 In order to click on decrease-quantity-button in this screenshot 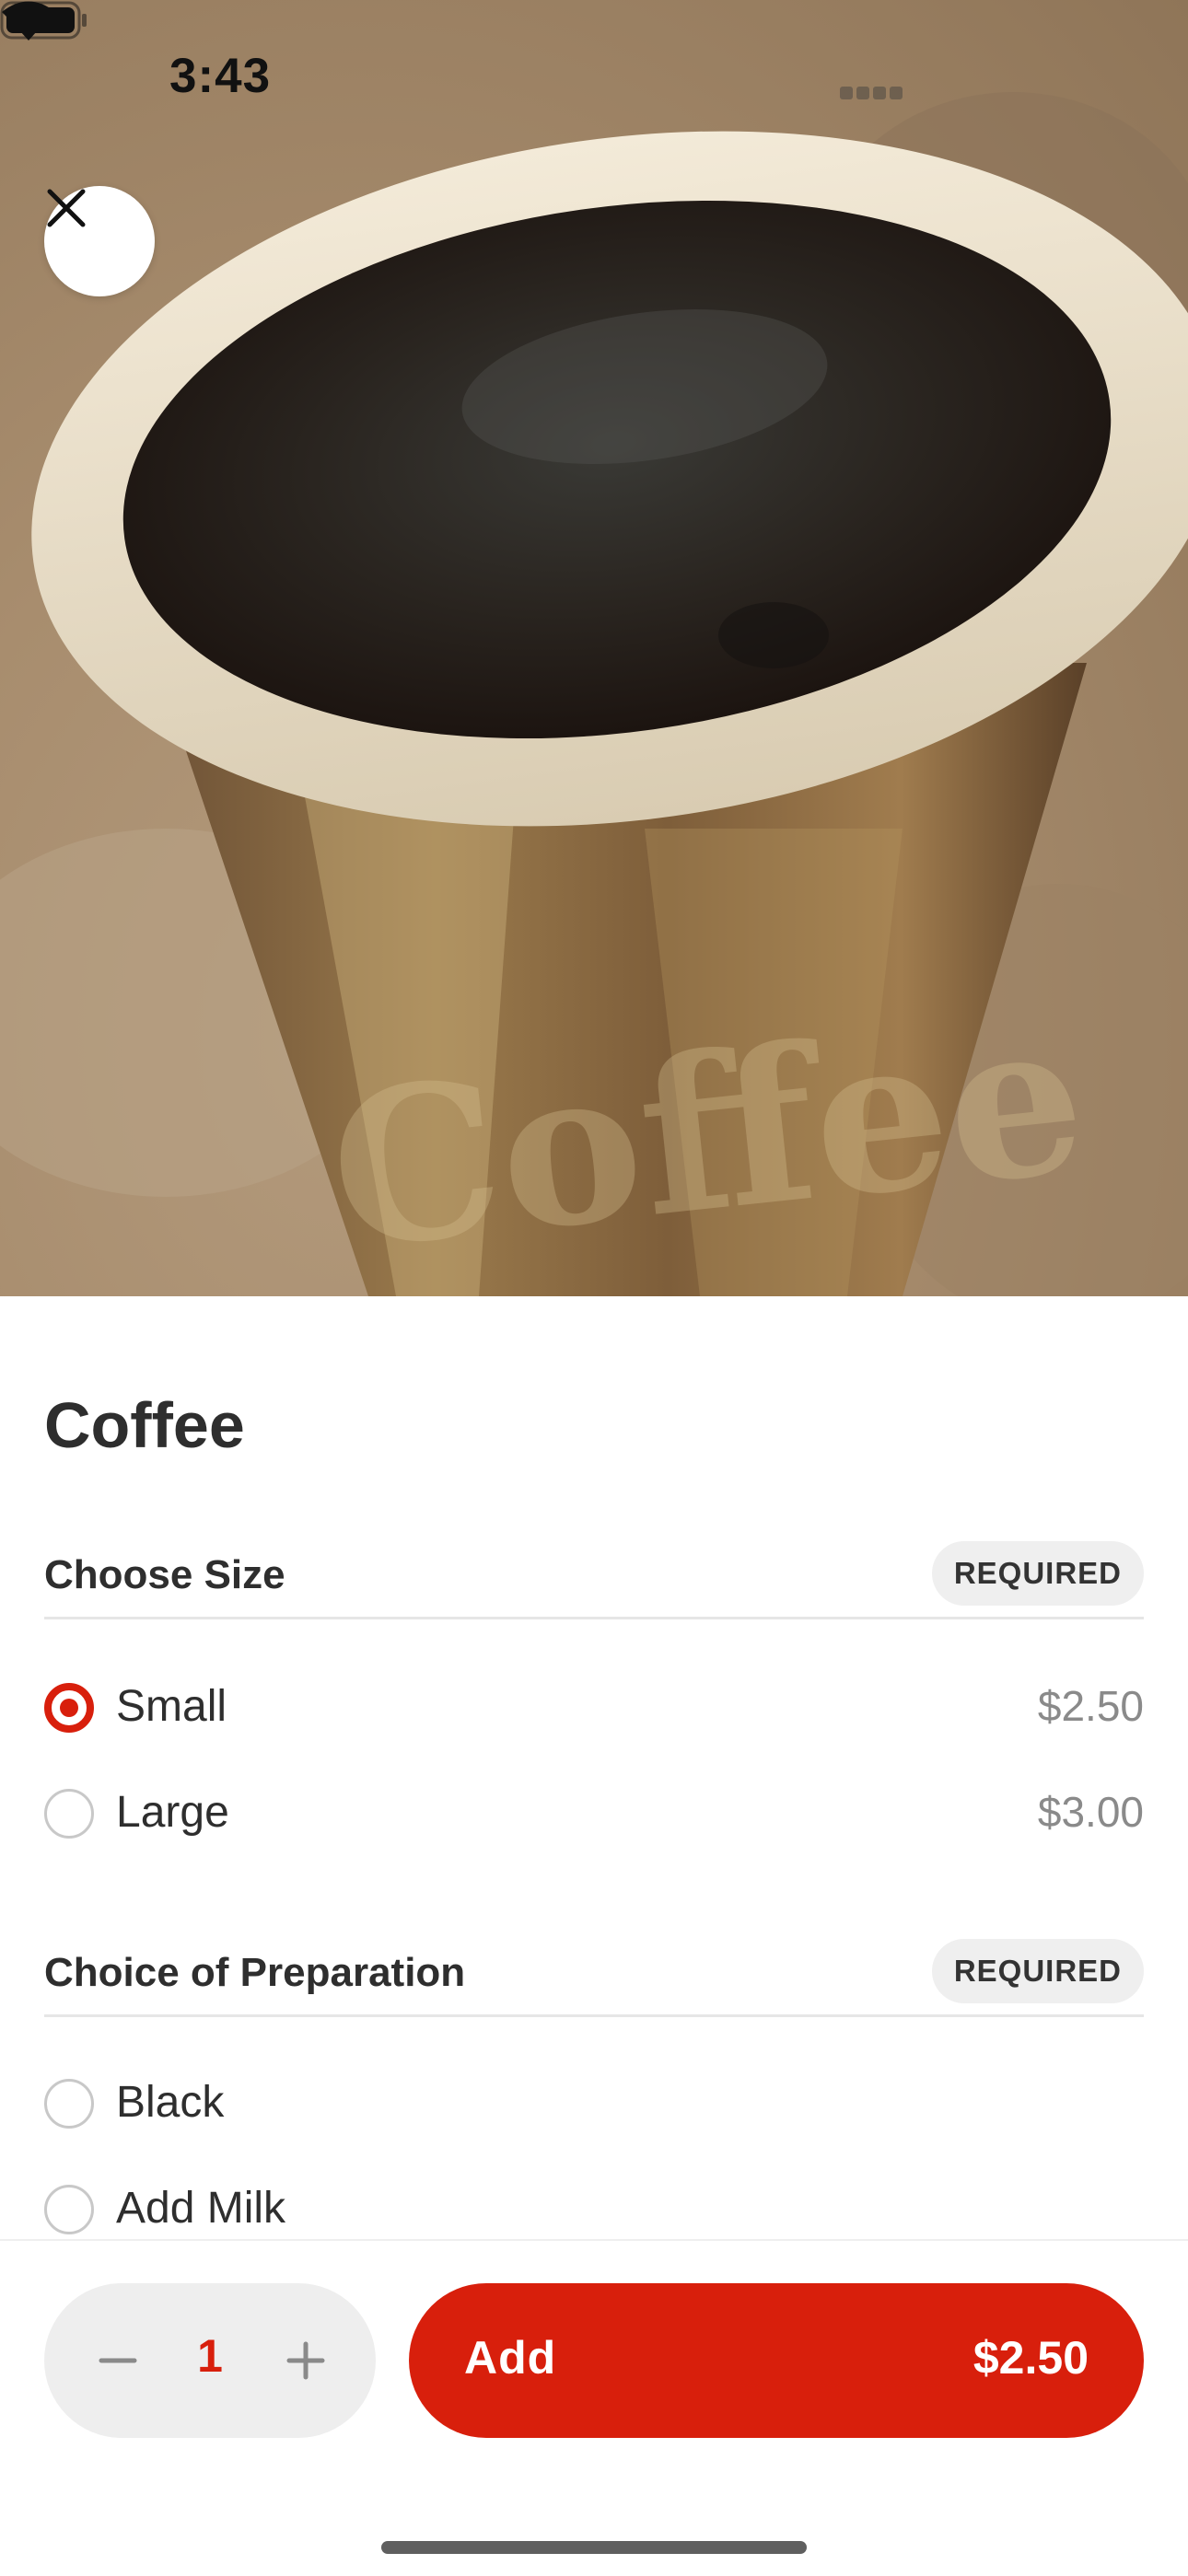, I will do `click(118, 2360)`.